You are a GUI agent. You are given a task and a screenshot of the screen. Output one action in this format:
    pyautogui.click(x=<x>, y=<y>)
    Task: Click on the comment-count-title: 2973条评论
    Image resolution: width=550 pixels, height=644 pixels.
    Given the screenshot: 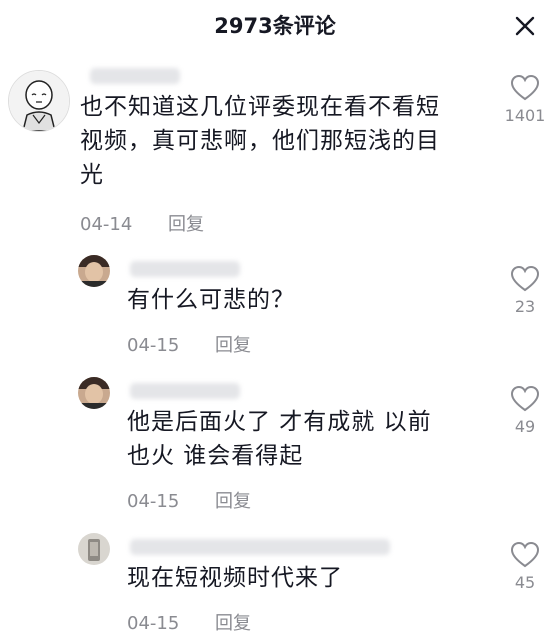 What is the action you would take?
    pyautogui.click(x=275, y=26)
    